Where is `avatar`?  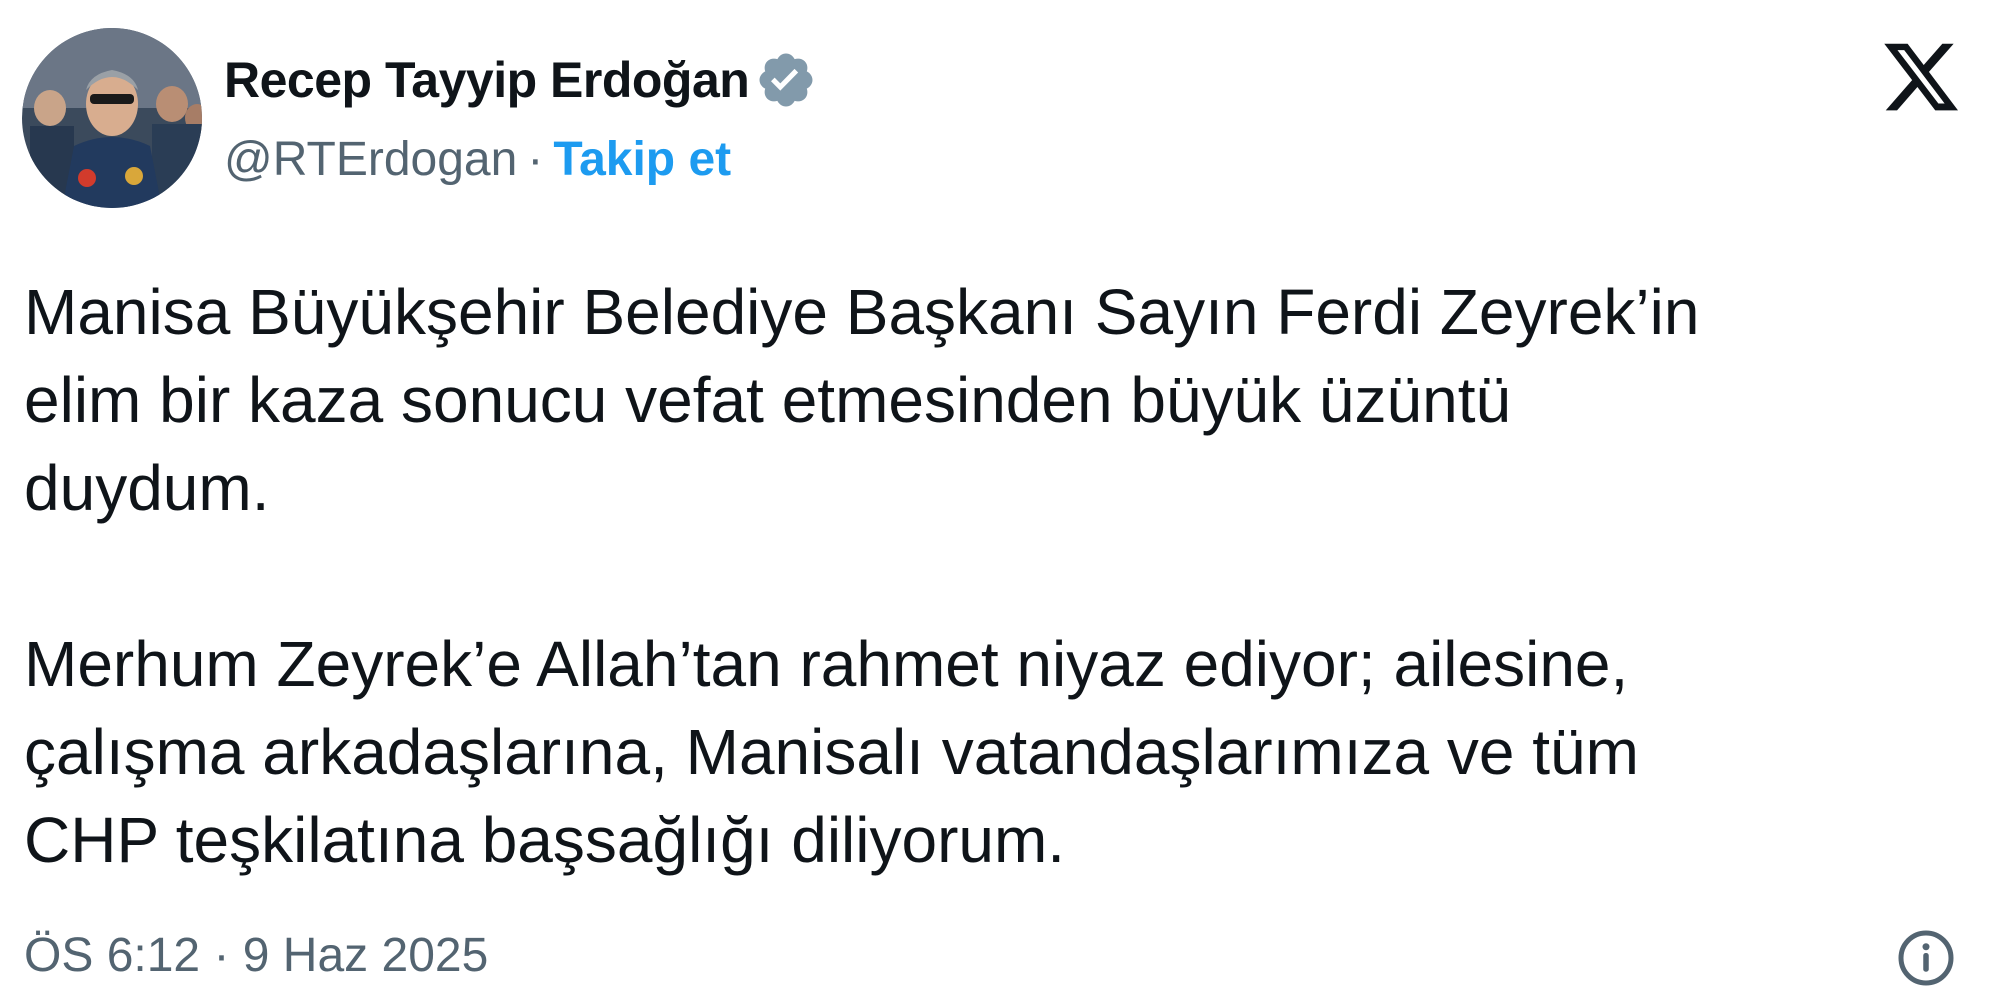
avatar is located at coordinates (112, 118).